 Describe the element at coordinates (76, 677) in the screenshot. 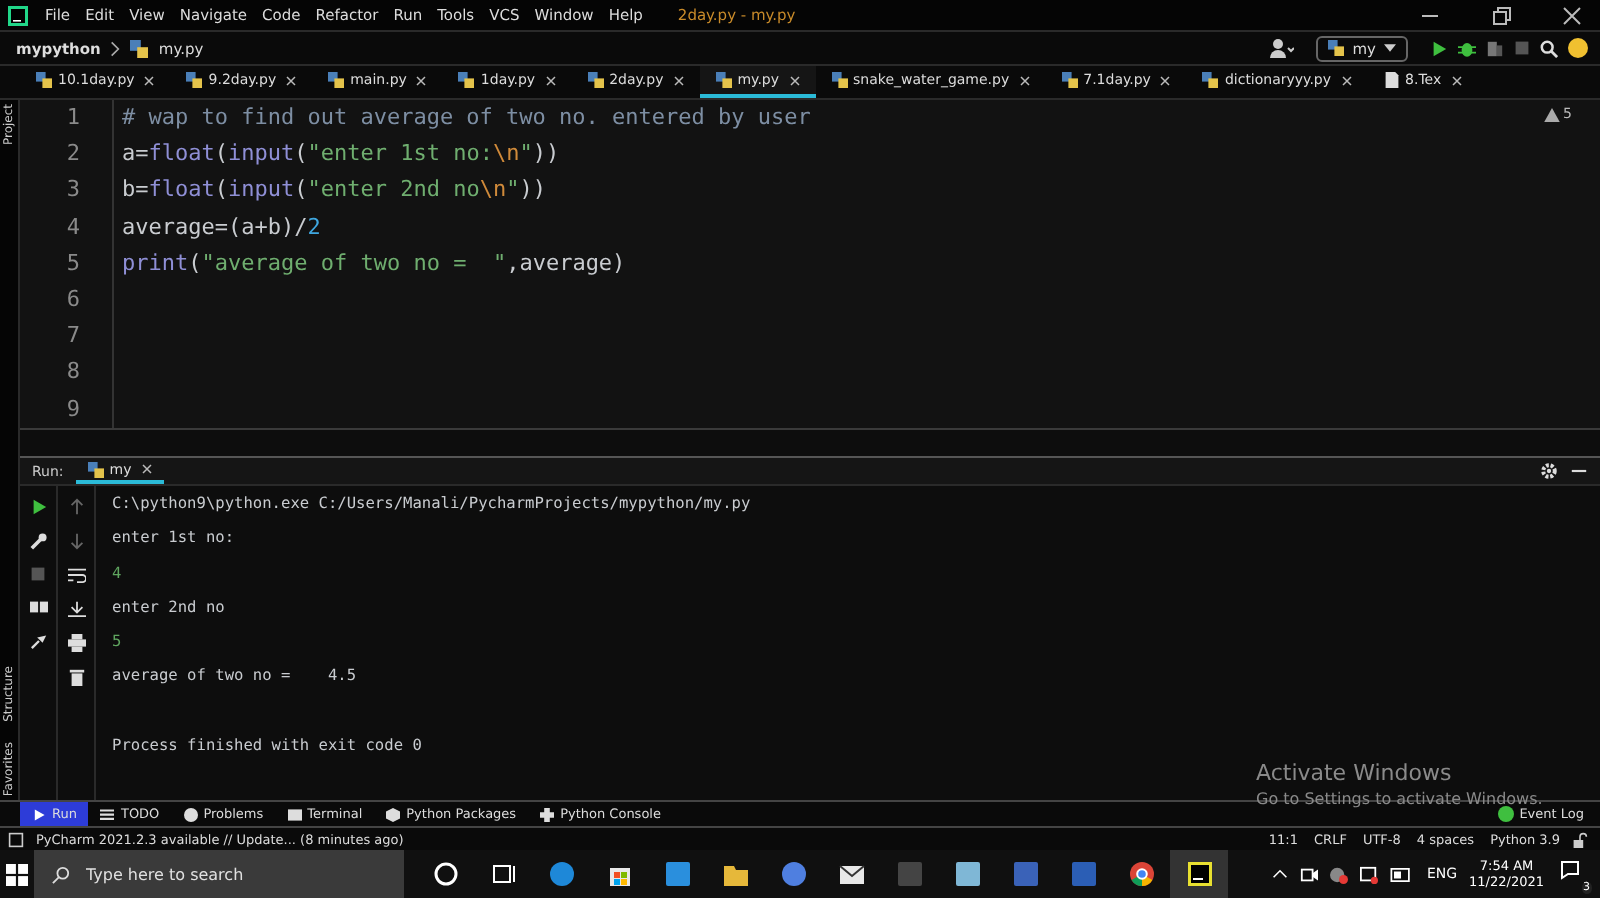

I see `trash-icon` at that location.